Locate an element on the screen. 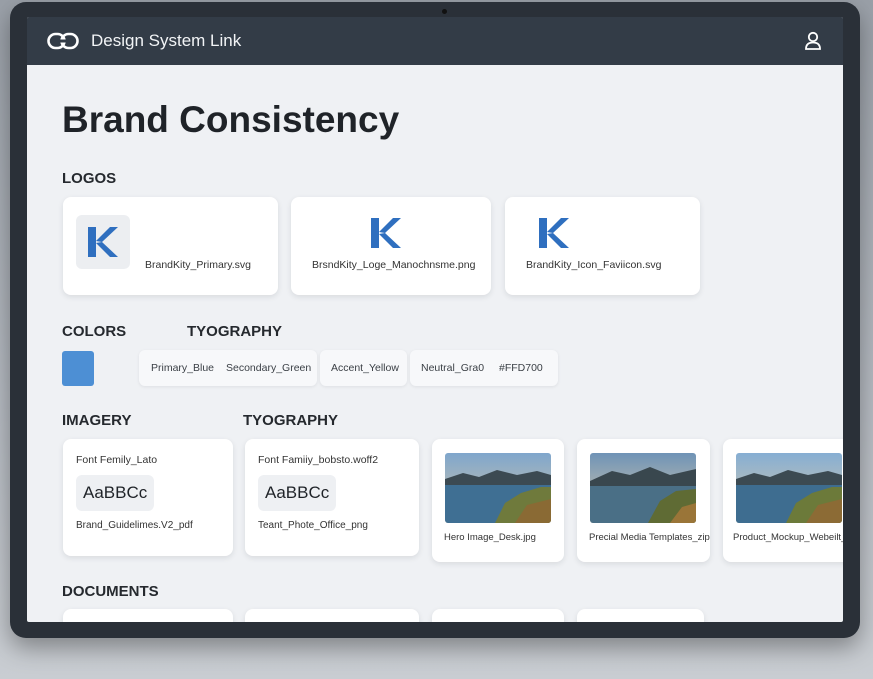  logo-file-name: BrandKity_Icon_Faviicon.svg is located at coordinates (594, 265).